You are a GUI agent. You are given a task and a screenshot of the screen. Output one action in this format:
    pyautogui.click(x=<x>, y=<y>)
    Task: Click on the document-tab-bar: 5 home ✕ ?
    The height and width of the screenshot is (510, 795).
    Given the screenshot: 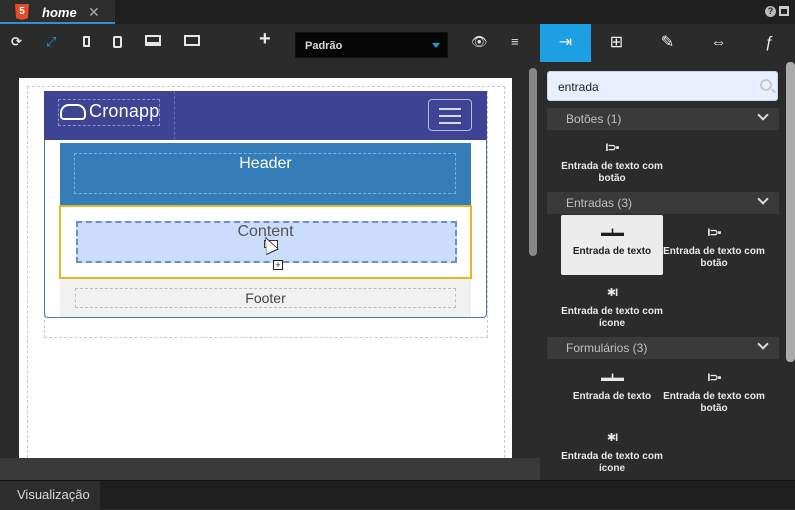 What is the action you would take?
    pyautogui.click(x=397, y=12)
    